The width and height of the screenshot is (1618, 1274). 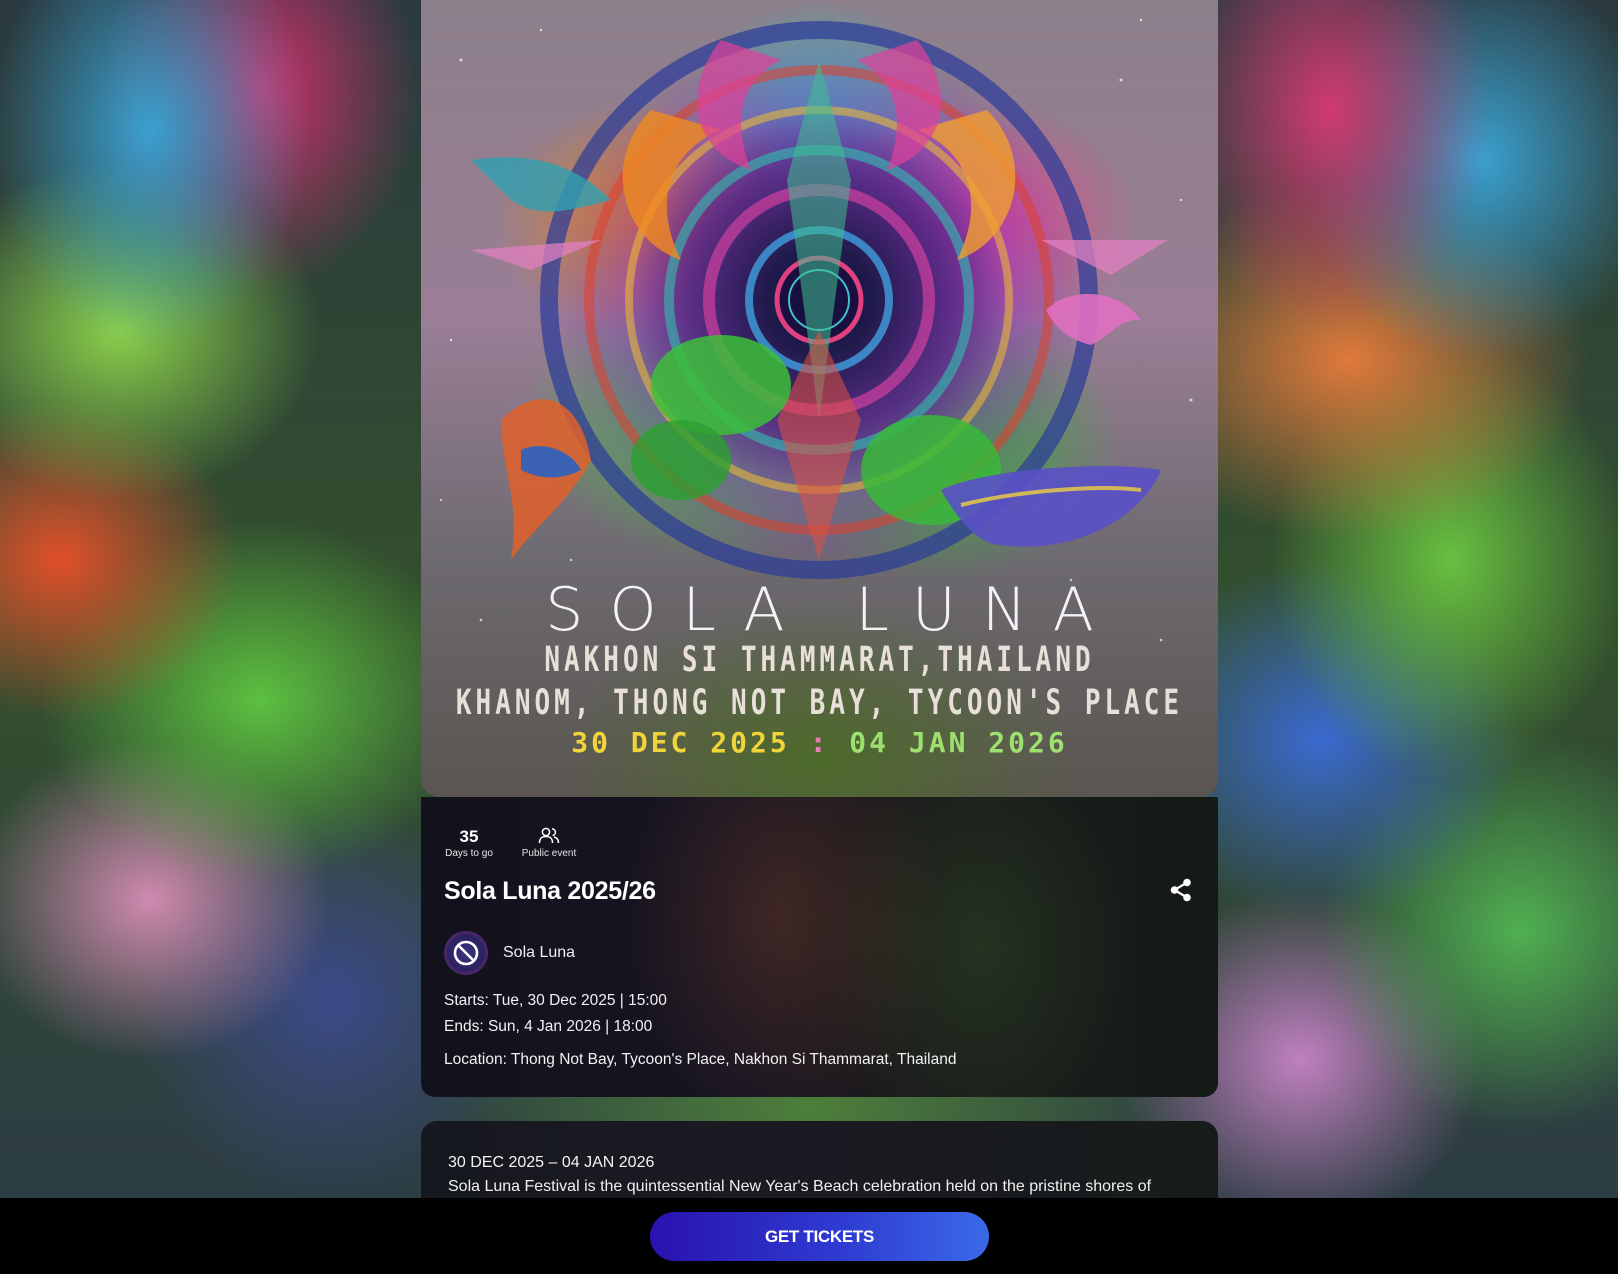 I want to click on public-event-stat: Public event, so click(x=549, y=844).